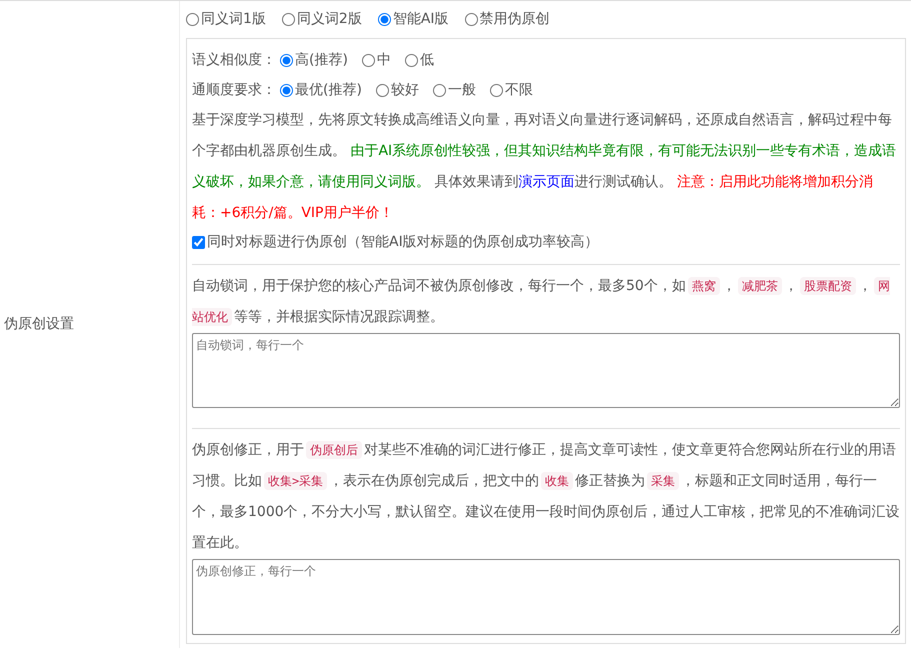 Image resolution: width=911 pixels, height=658 pixels. Describe the element at coordinates (462, 90) in the screenshot. I see `option-label: 一般` at that location.